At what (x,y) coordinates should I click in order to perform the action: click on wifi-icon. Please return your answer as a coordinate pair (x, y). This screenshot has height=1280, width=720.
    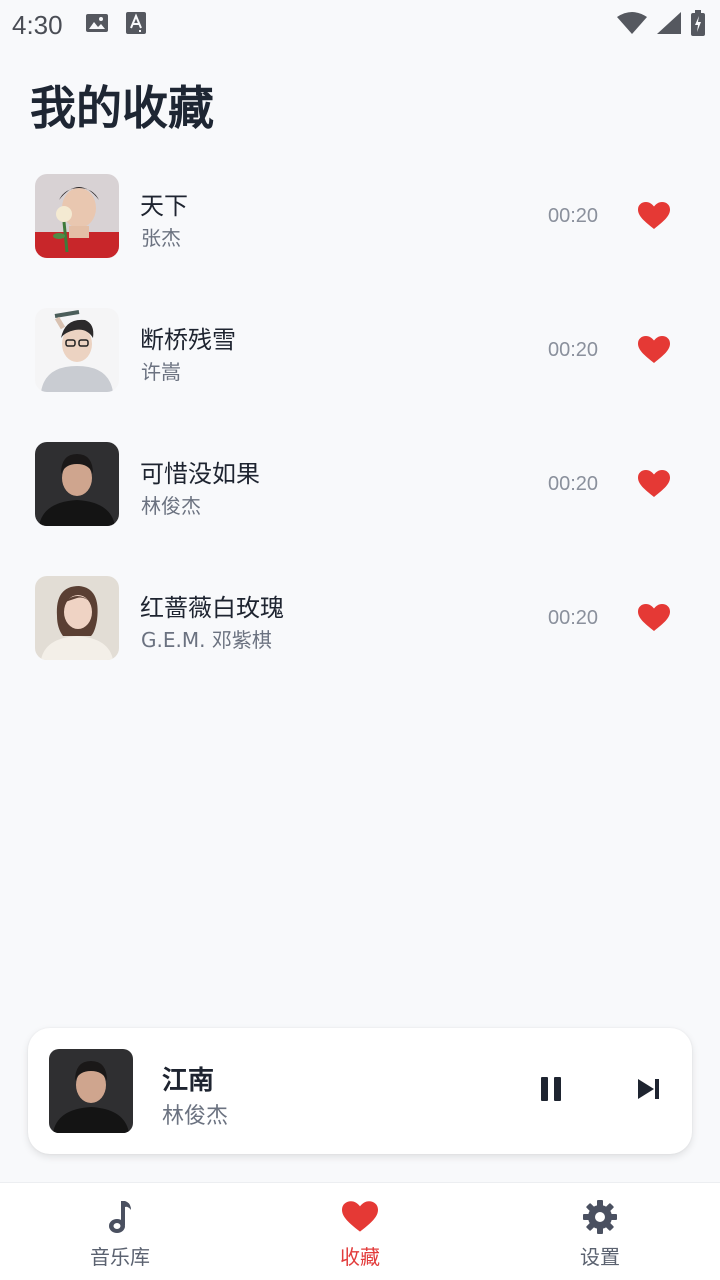
    Looking at the image, I should click on (632, 25).